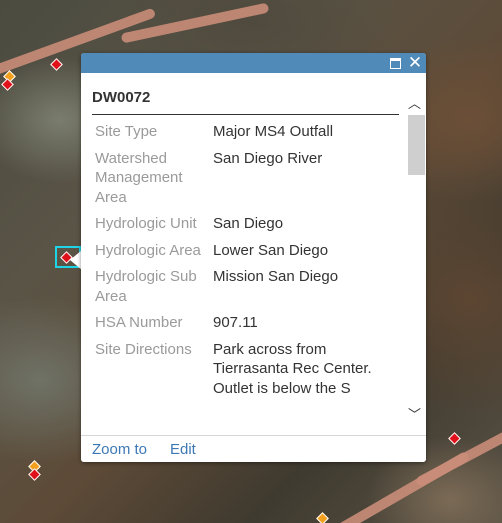 The height and width of the screenshot is (523, 502). What do you see at coordinates (416, 145) in the screenshot?
I see `scrollbar-thumb` at bounding box center [416, 145].